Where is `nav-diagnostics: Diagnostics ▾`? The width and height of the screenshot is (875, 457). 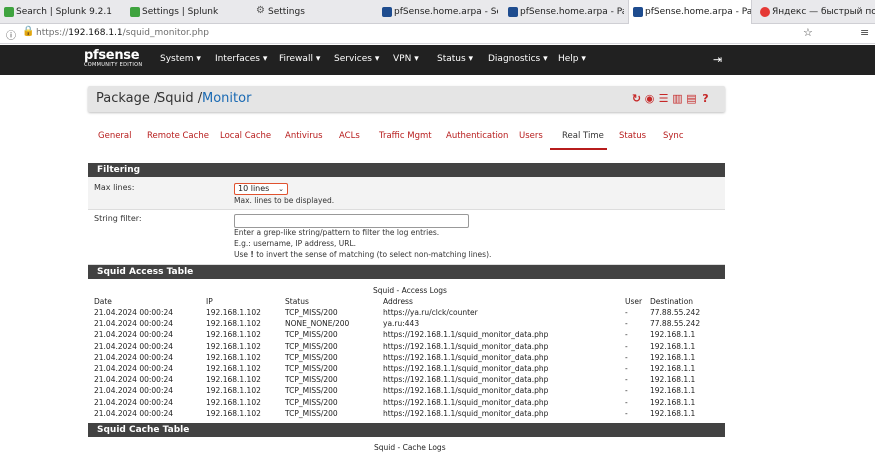 nav-diagnostics: Diagnostics ▾ is located at coordinates (518, 59).